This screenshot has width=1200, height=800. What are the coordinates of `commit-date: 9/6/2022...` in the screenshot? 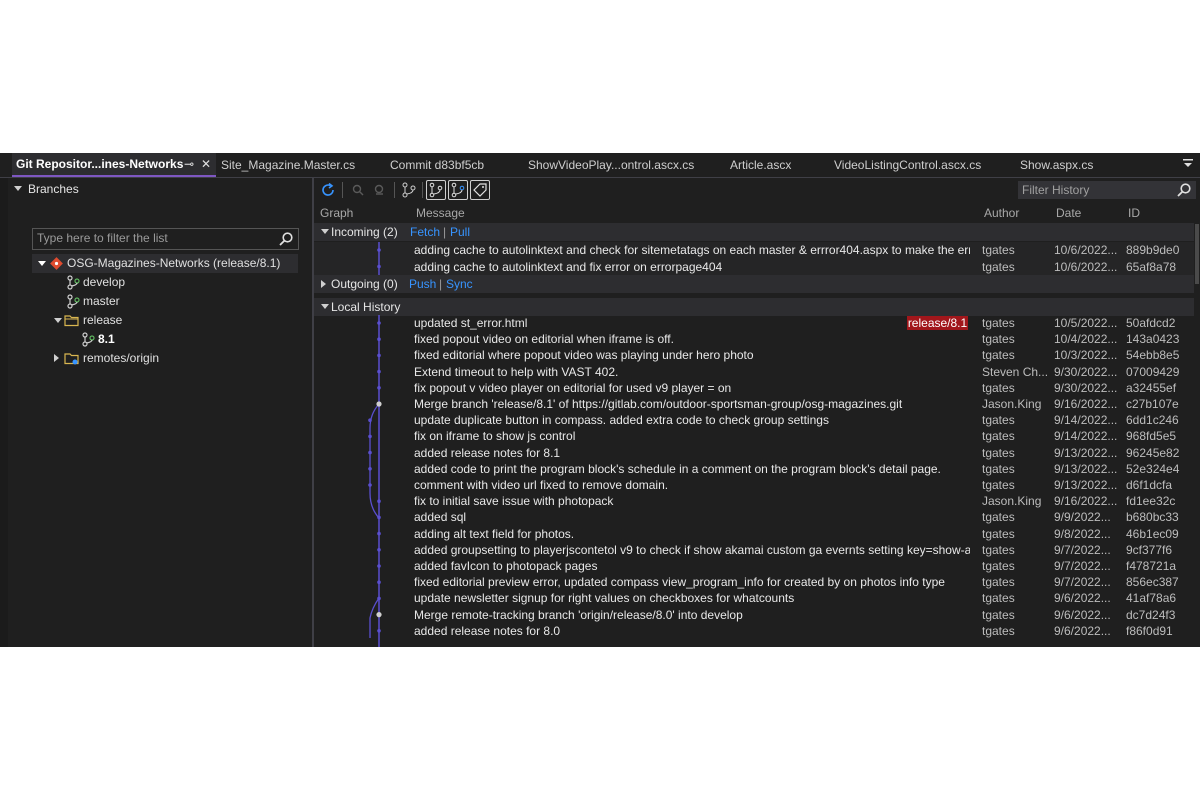 It's located at (1082, 630).